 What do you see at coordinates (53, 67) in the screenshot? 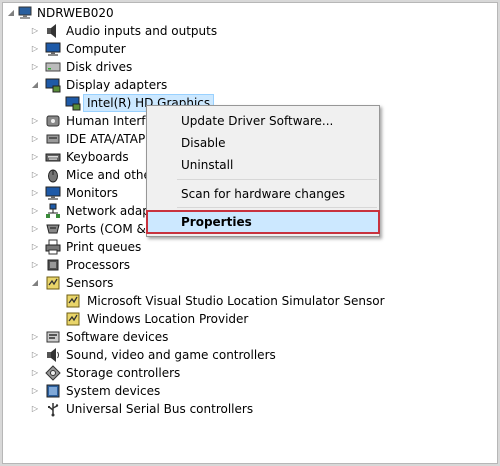
I see `disk-drive-icon` at bounding box center [53, 67].